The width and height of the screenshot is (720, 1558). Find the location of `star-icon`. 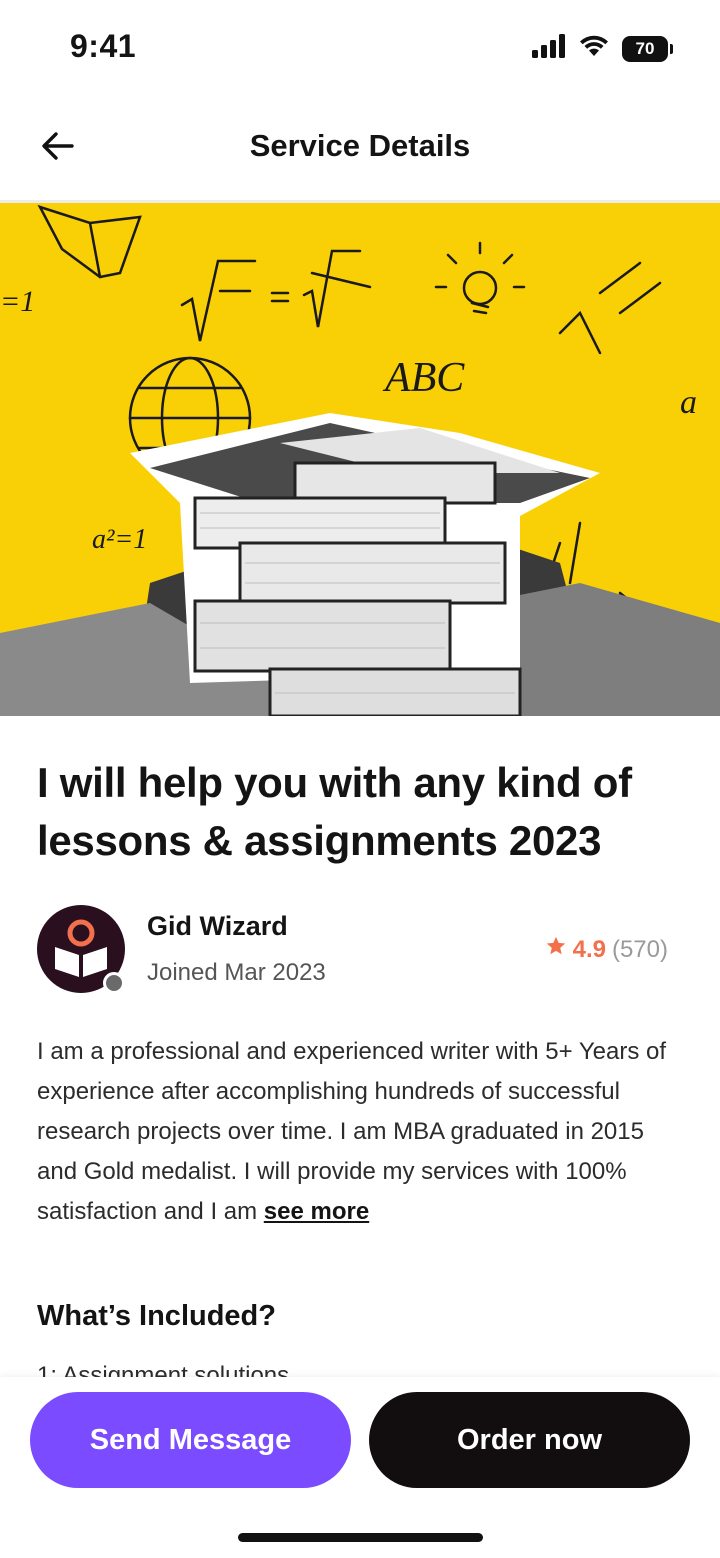

star-icon is located at coordinates (556, 949).